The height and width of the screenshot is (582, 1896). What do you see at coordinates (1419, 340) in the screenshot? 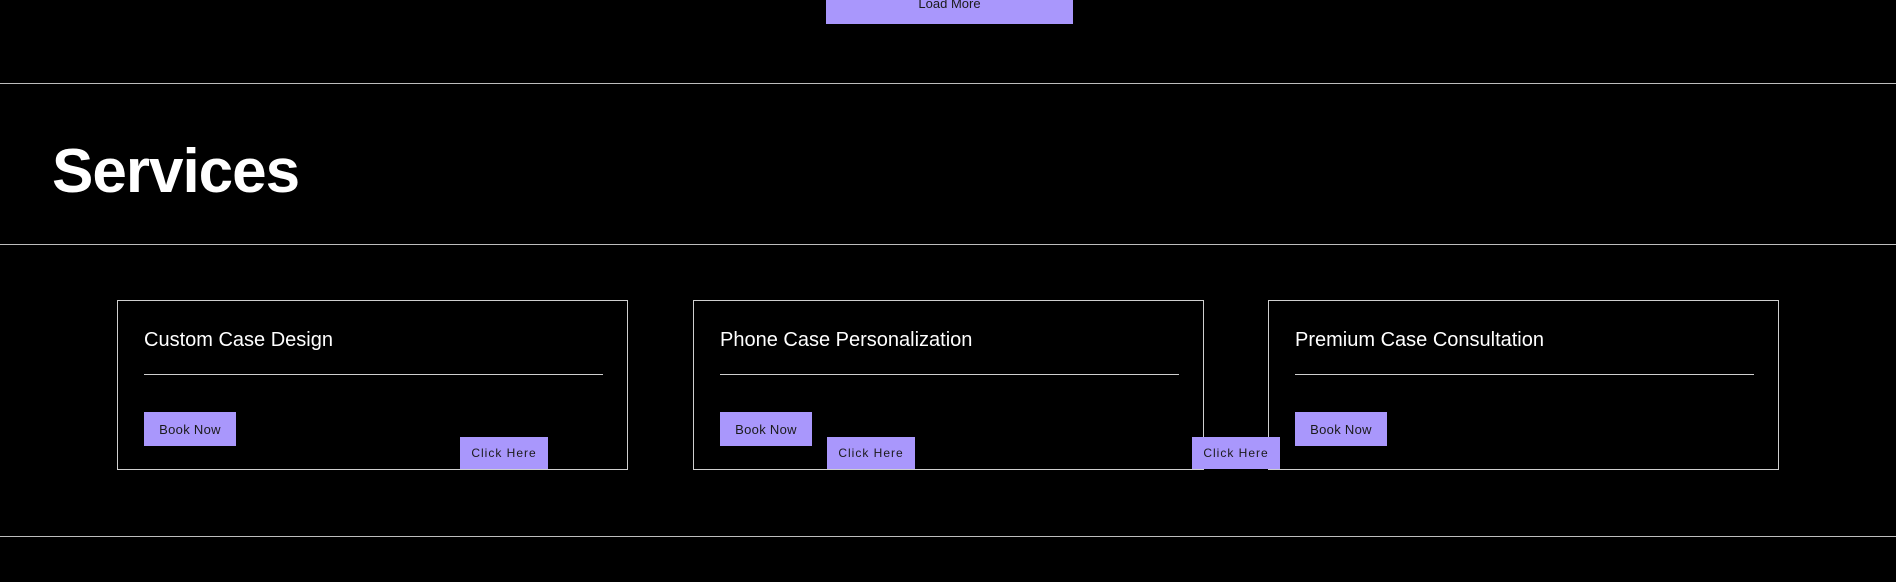
I see `service-card-title: Premium Case Consultation` at bounding box center [1419, 340].